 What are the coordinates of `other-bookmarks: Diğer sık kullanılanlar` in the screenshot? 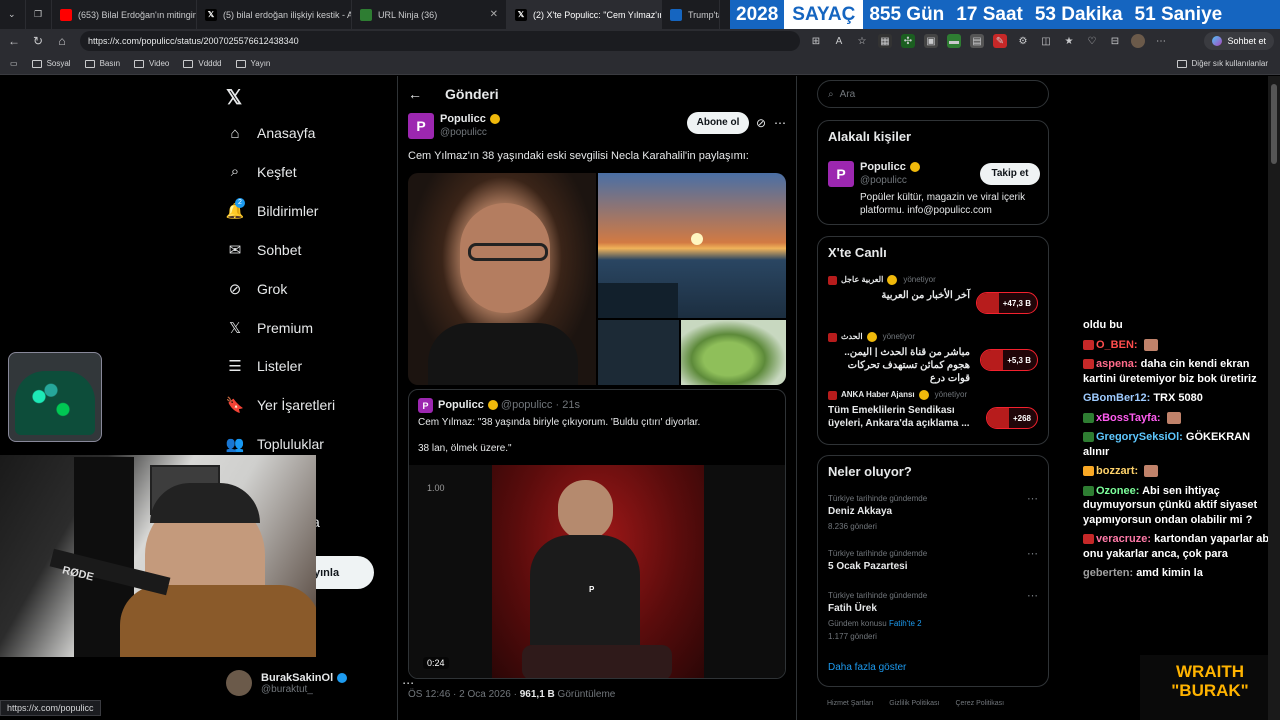 It's located at (1222, 63).